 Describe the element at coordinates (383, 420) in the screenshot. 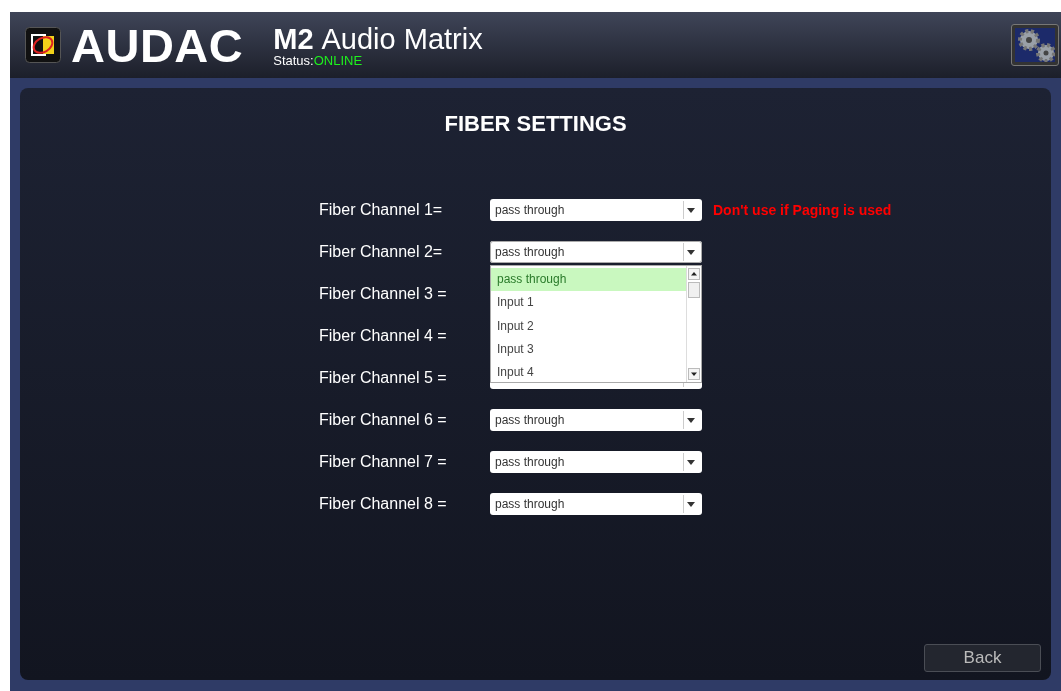

I see `channel-label: Fiber Channel 6 =` at that location.